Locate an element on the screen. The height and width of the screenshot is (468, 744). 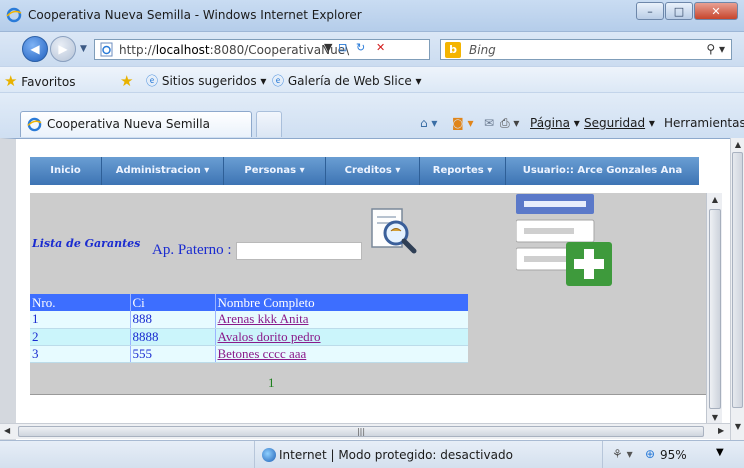
stop-icon: ✕ is located at coordinates (380, 47).